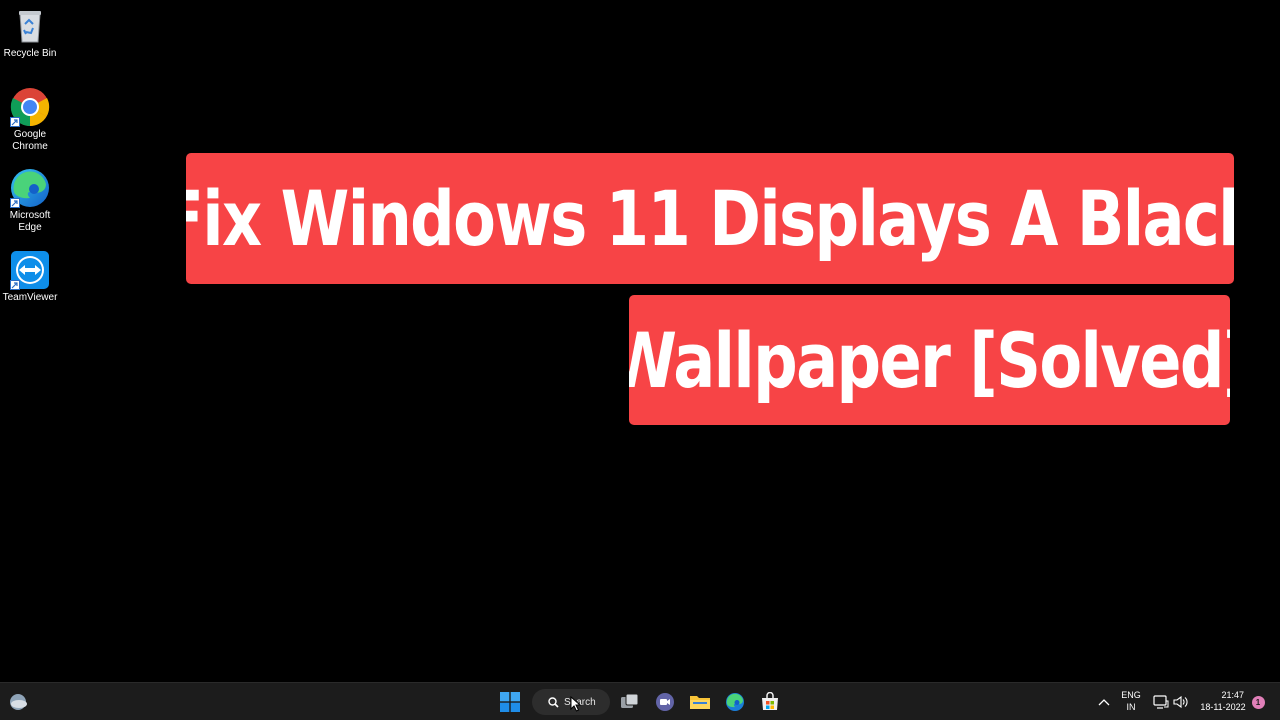  What do you see at coordinates (30, 297) in the screenshot?
I see `desktop-icon-label: TeamViewer` at bounding box center [30, 297].